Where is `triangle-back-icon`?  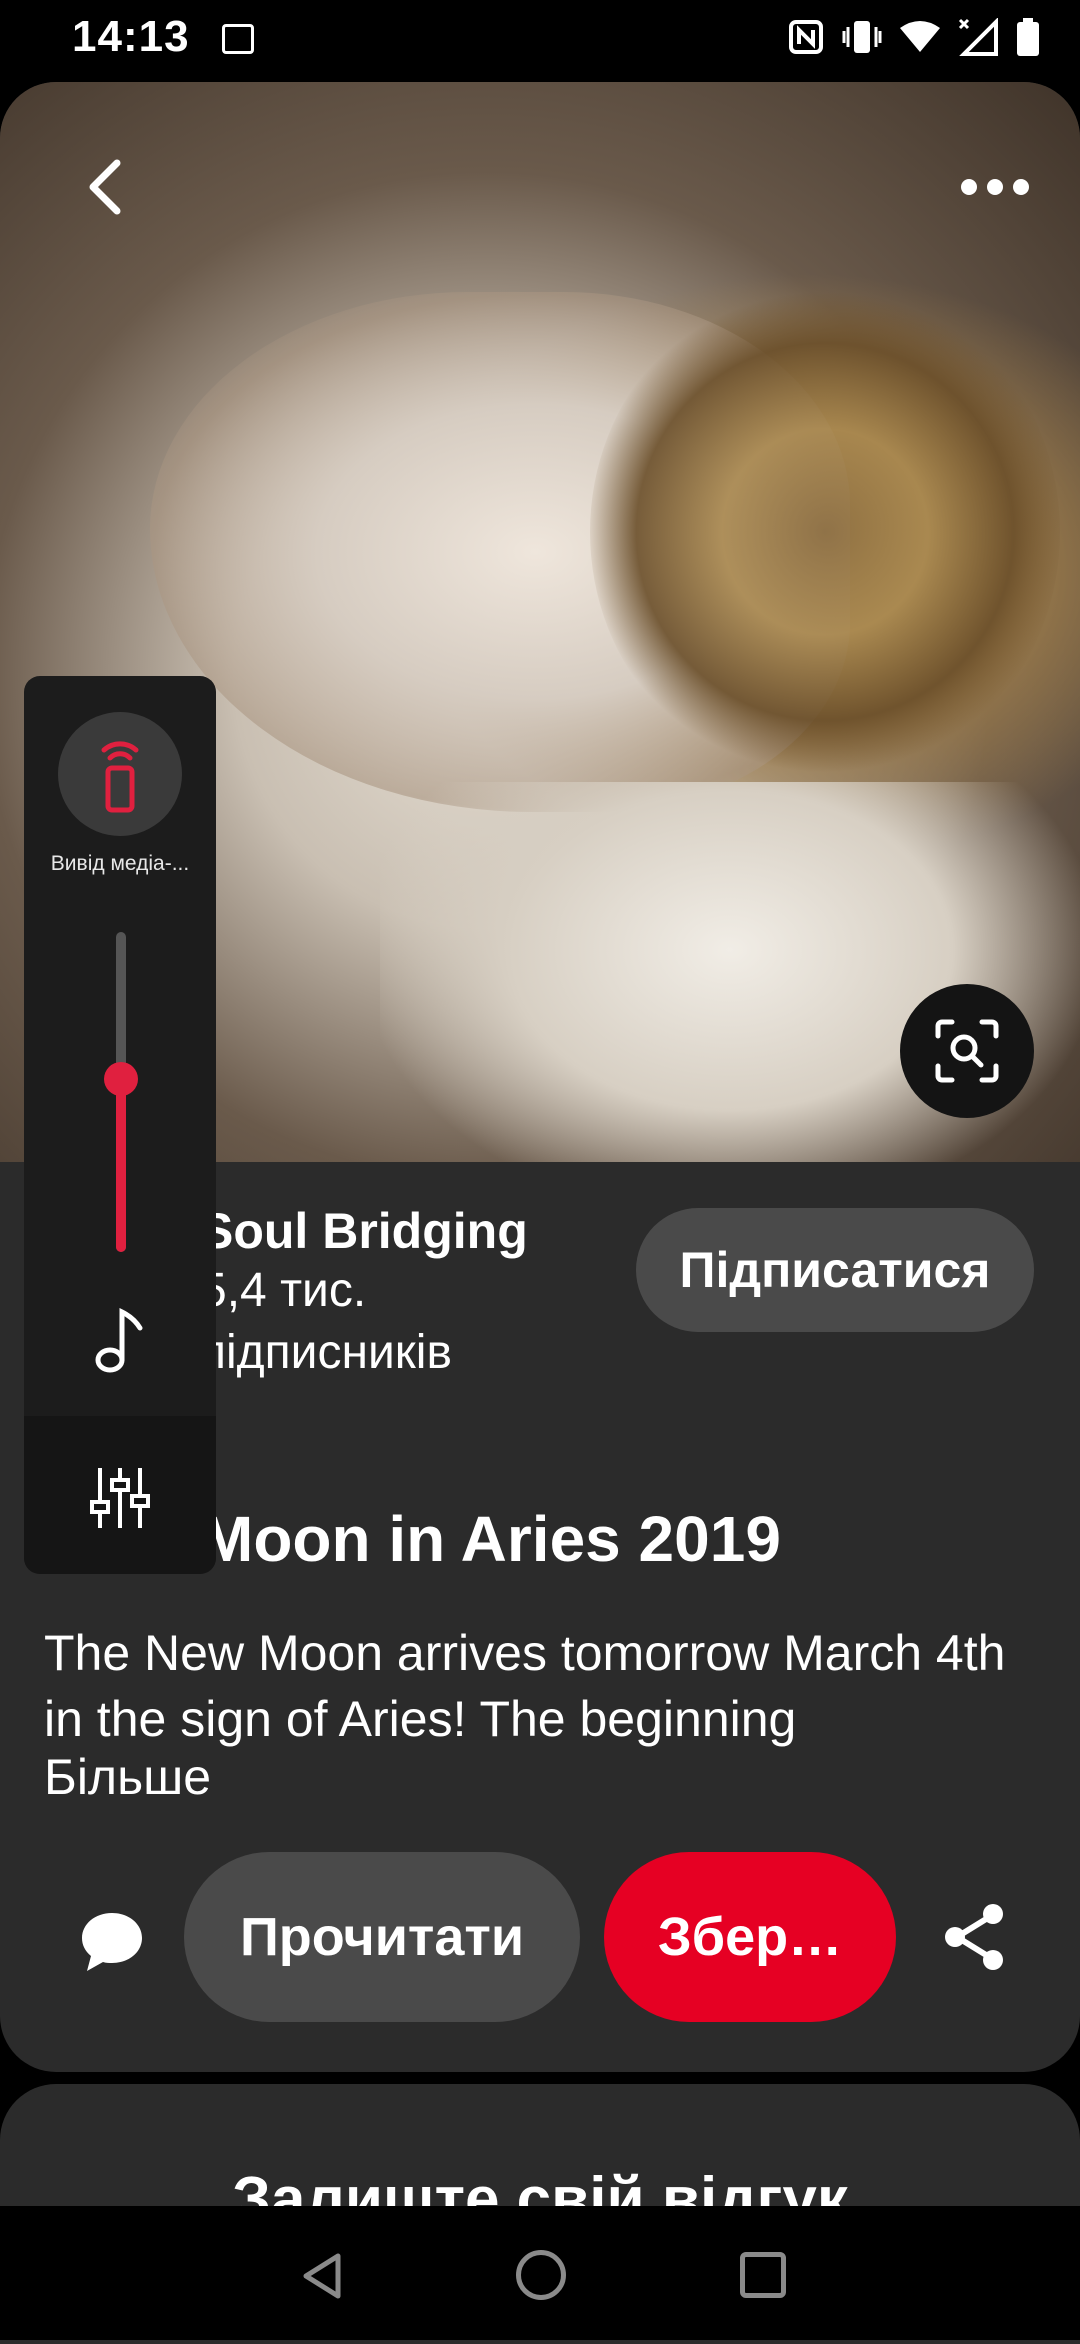
triangle-back-icon is located at coordinates (322, 2276).